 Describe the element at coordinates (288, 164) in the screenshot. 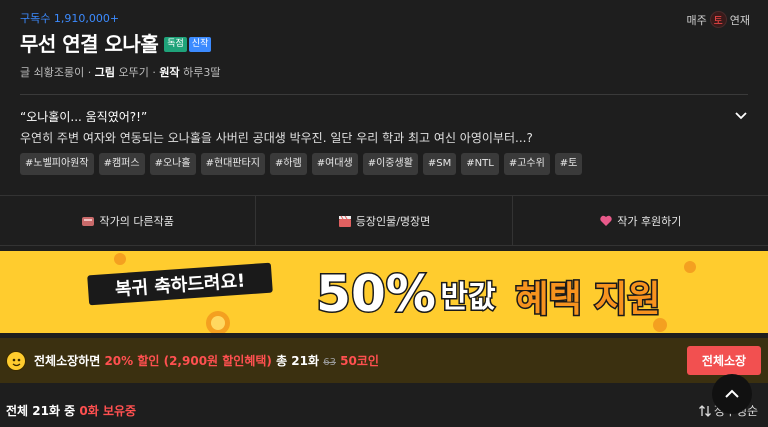

I see `tag-item: #하렘` at that location.